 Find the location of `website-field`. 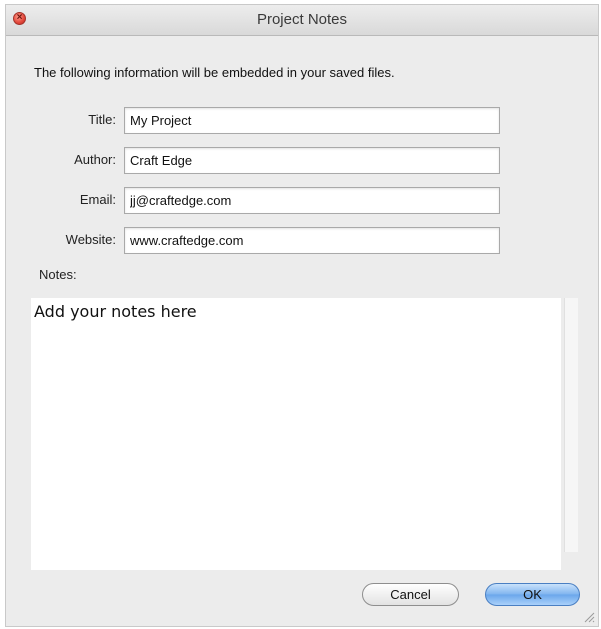

website-field is located at coordinates (312, 240).